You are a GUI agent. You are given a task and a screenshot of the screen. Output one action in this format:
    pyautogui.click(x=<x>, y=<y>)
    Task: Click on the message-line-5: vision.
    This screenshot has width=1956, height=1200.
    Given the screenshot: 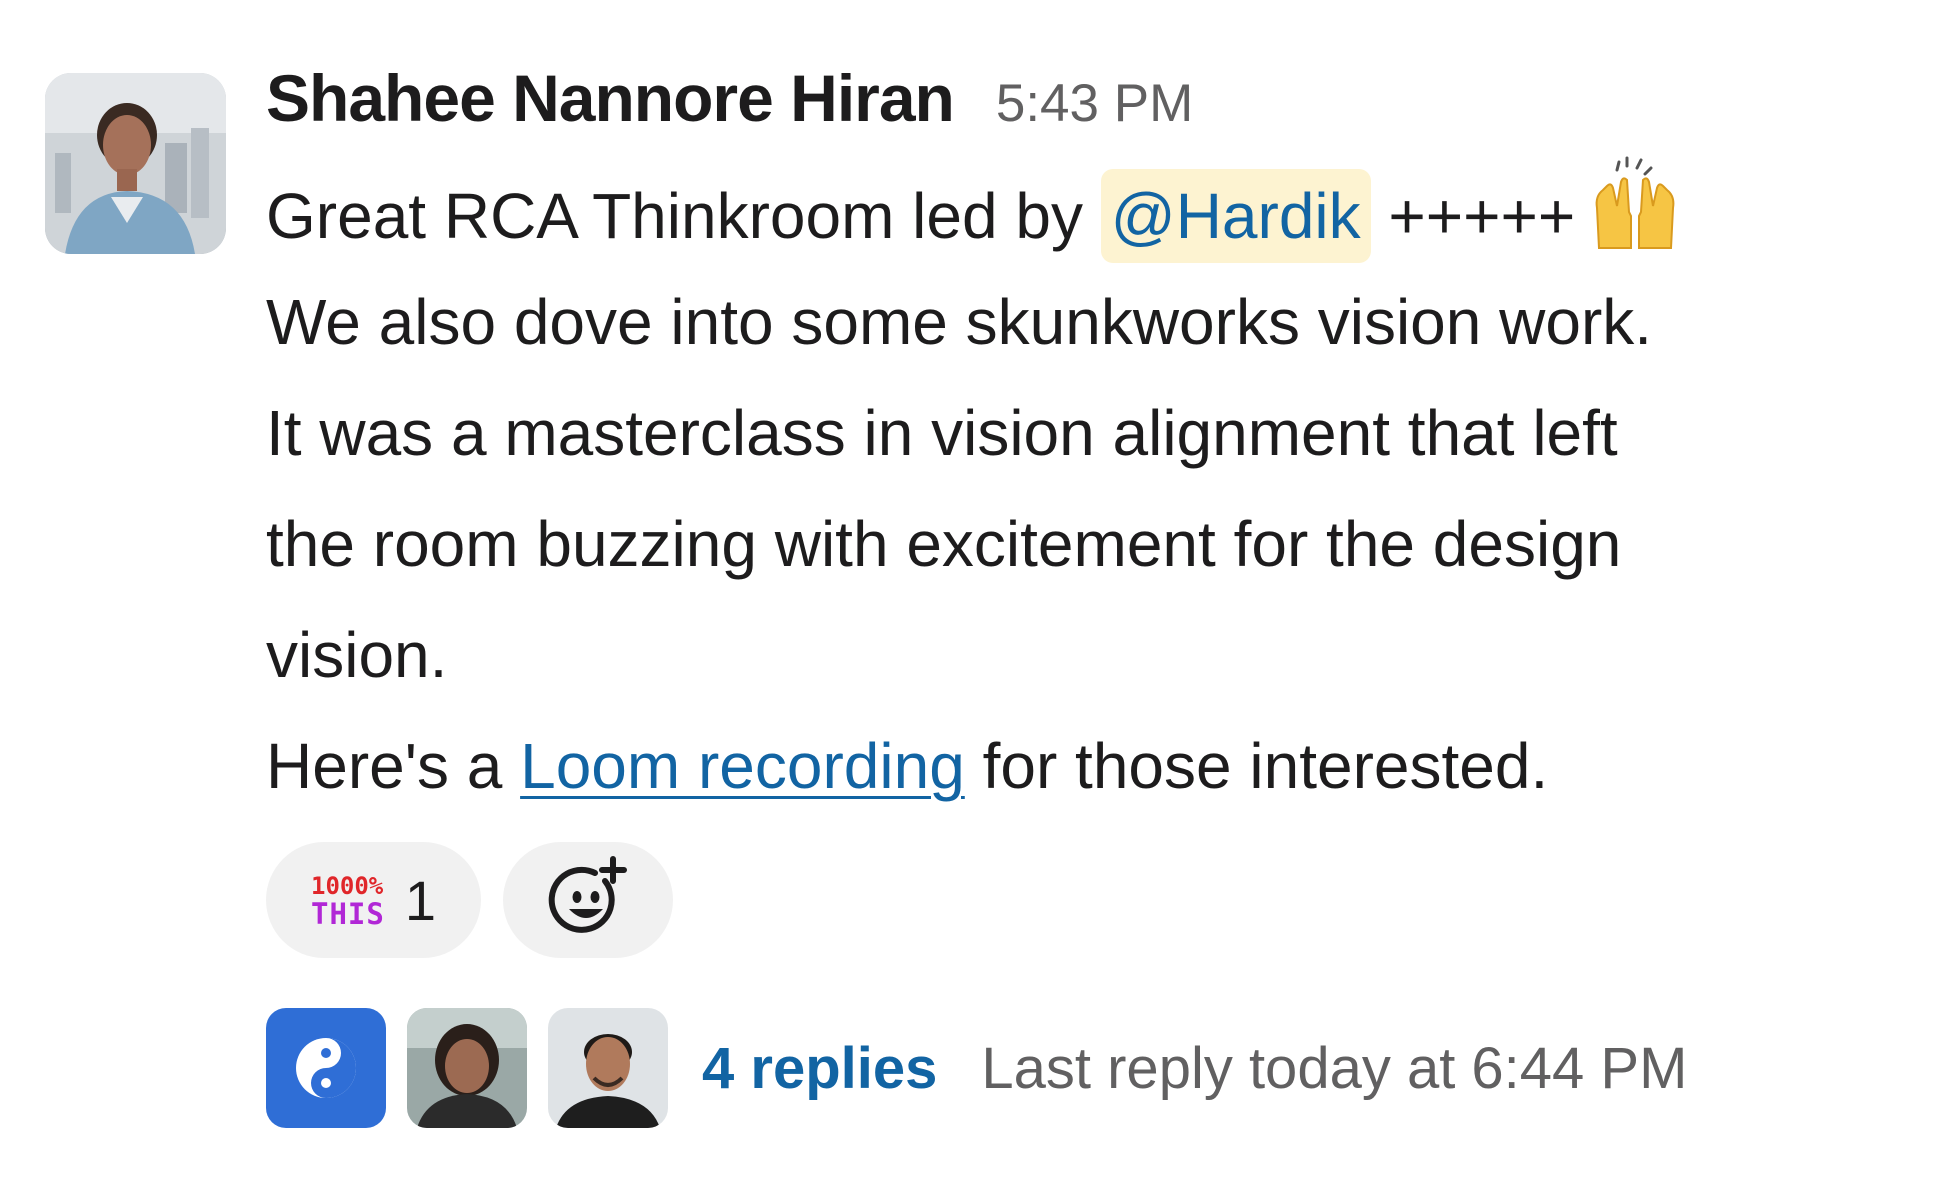 What is the action you would take?
    pyautogui.click(x=357, y=655)
    